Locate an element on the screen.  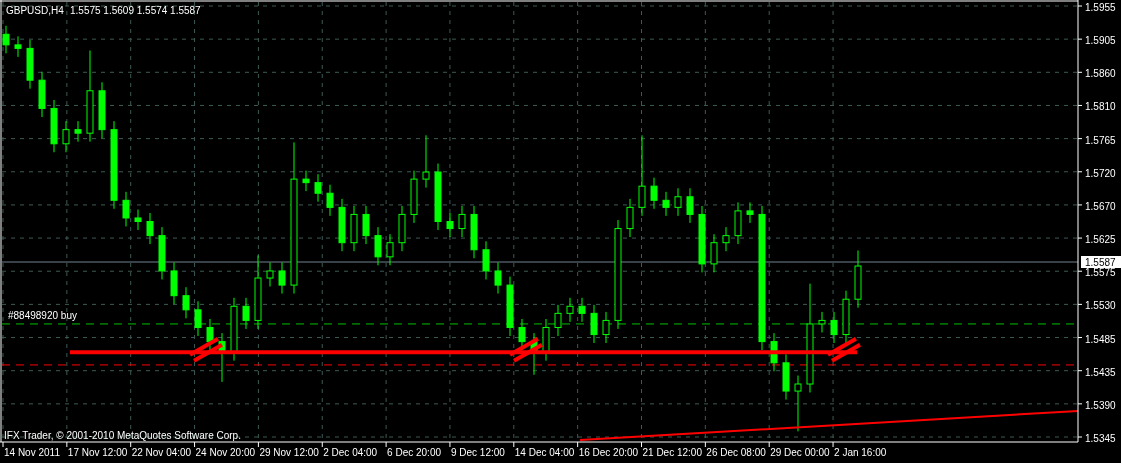
price-axis-label: 1.5345 is located at coordinates (1100, 438).